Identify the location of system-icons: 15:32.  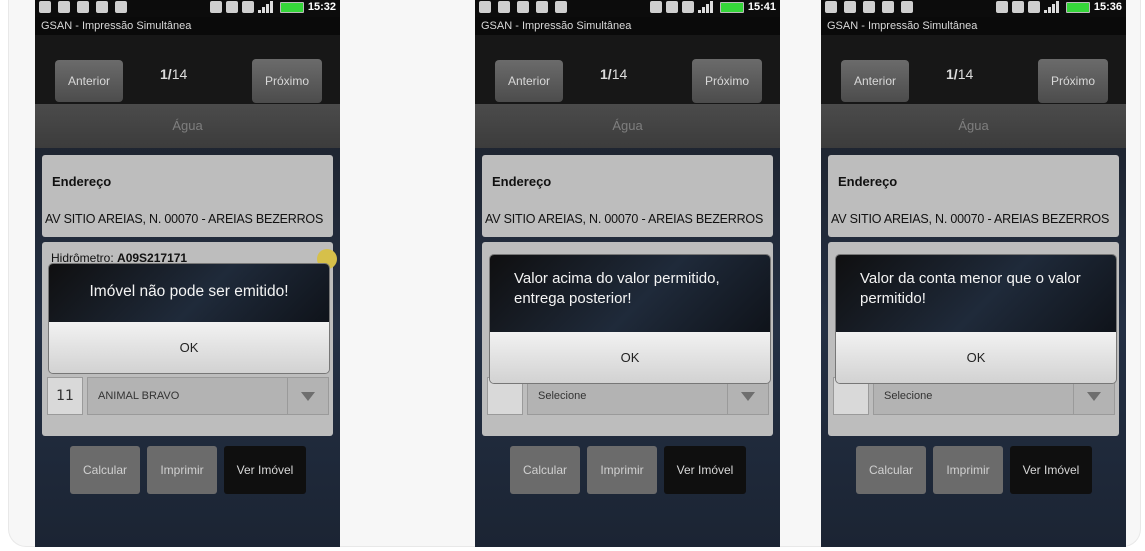
(272, 7).